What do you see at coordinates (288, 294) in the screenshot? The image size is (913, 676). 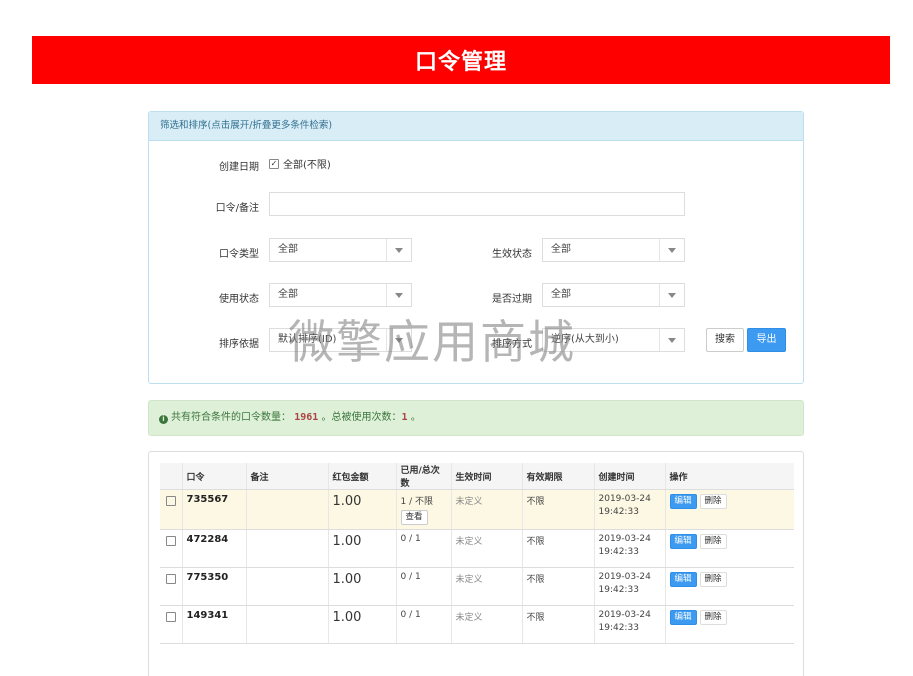 I see `usage-status-value: 全部` at bounding box center [288, 294].